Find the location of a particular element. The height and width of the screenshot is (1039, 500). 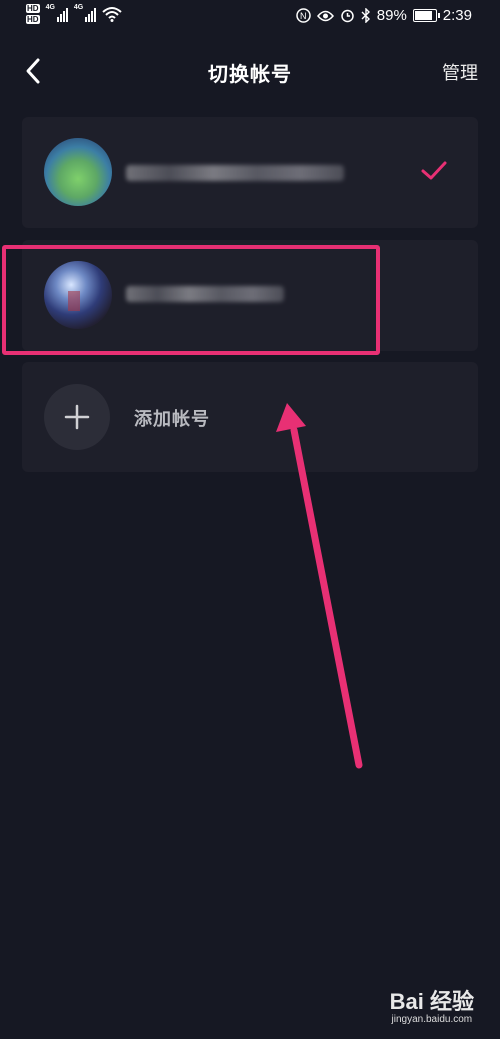

watermark-logo: Bai 经验 is located at coordinates (431, 1001).